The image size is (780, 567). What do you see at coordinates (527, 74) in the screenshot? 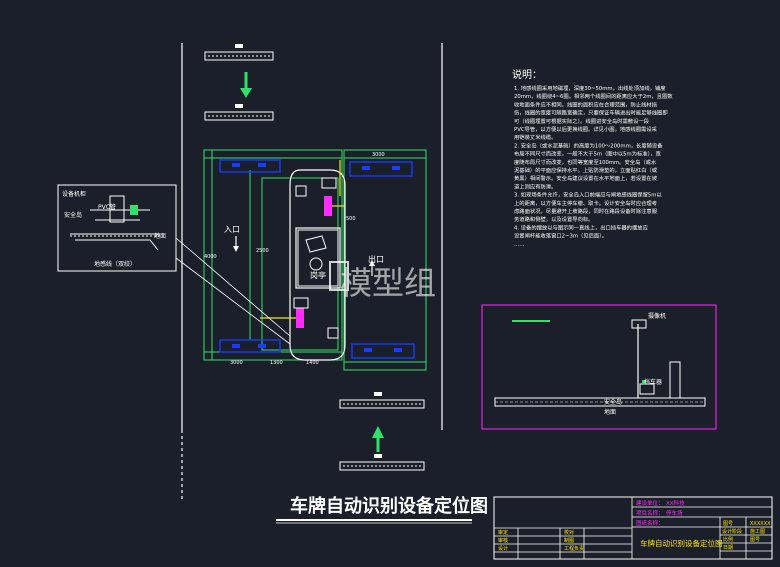
I see `notes-title: 说明：` at bounding box center [527, 74].